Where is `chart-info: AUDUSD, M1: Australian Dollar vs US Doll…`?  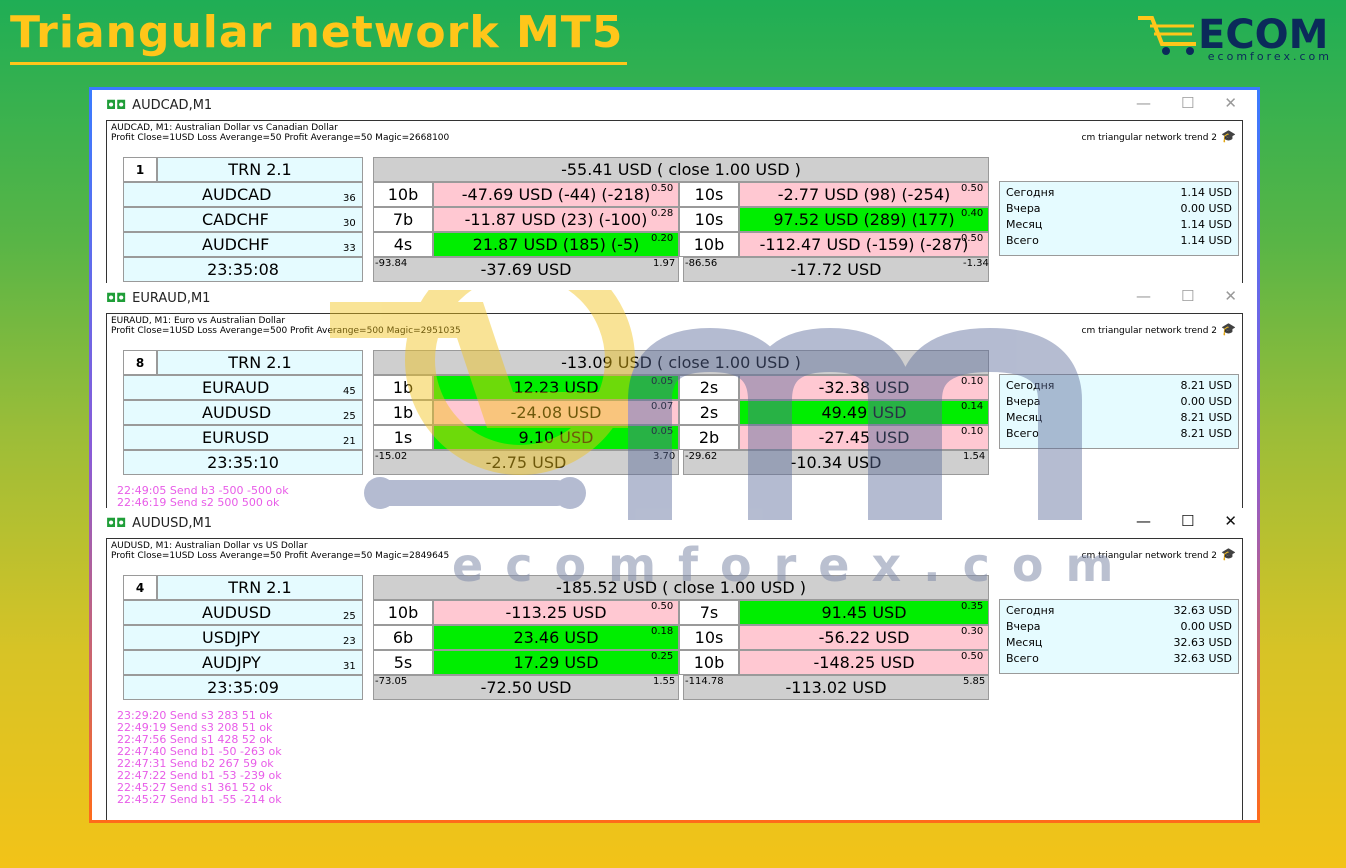
chart-info: AUDUSD, M1: Australian Dollar vs US Doll… is located at coordinates (280, 551).